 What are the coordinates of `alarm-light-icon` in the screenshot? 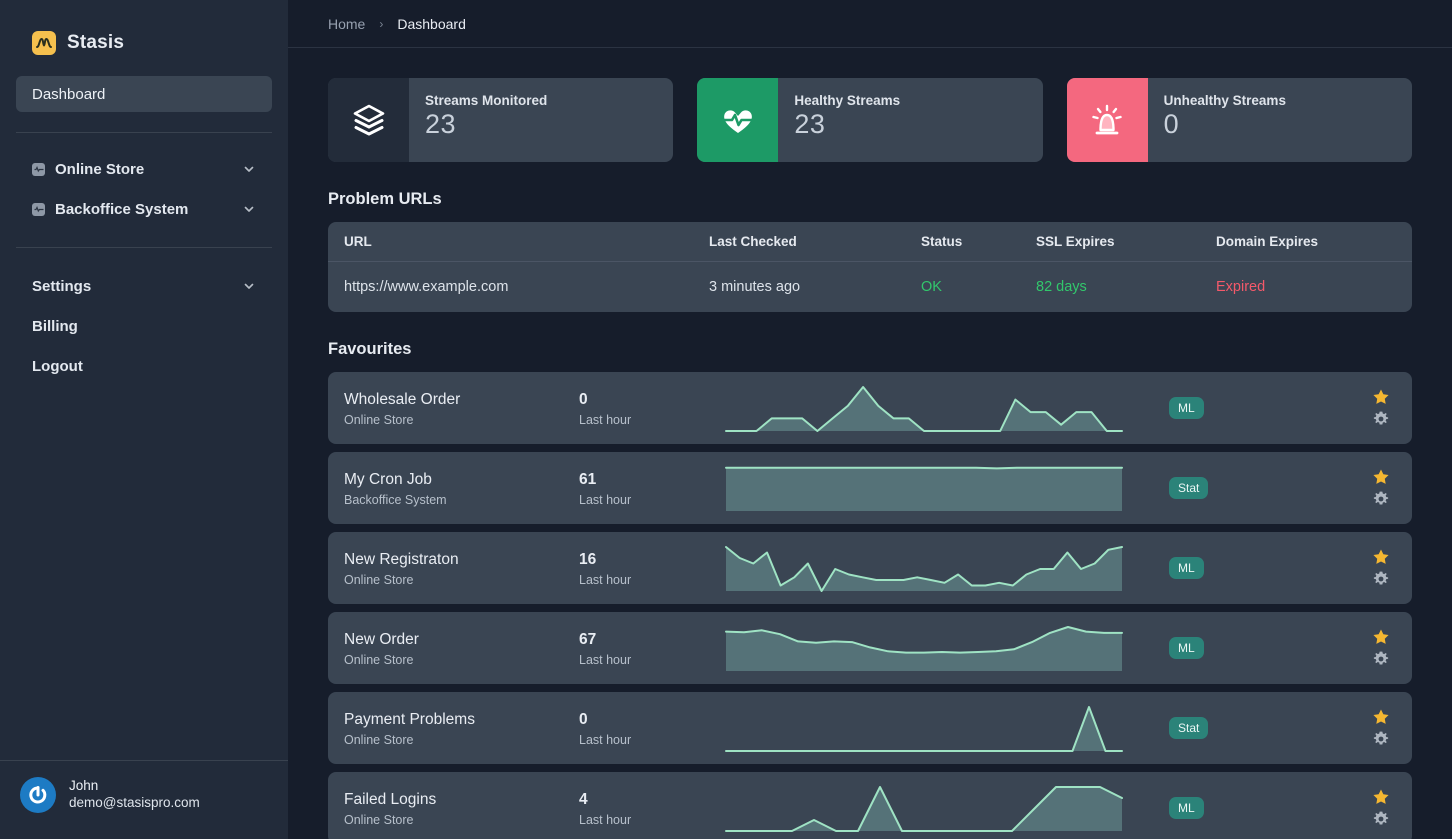 It's located at (1107, 120).